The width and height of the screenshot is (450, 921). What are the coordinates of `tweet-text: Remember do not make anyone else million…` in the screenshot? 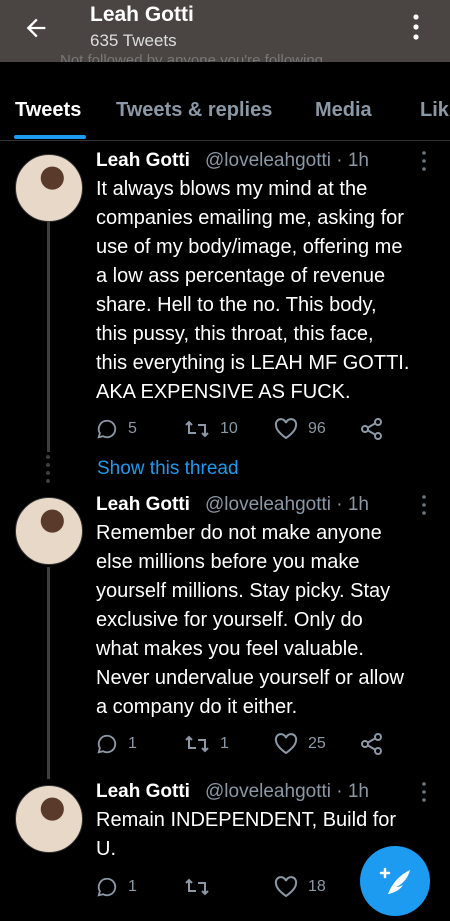 It's located at (250, 620).